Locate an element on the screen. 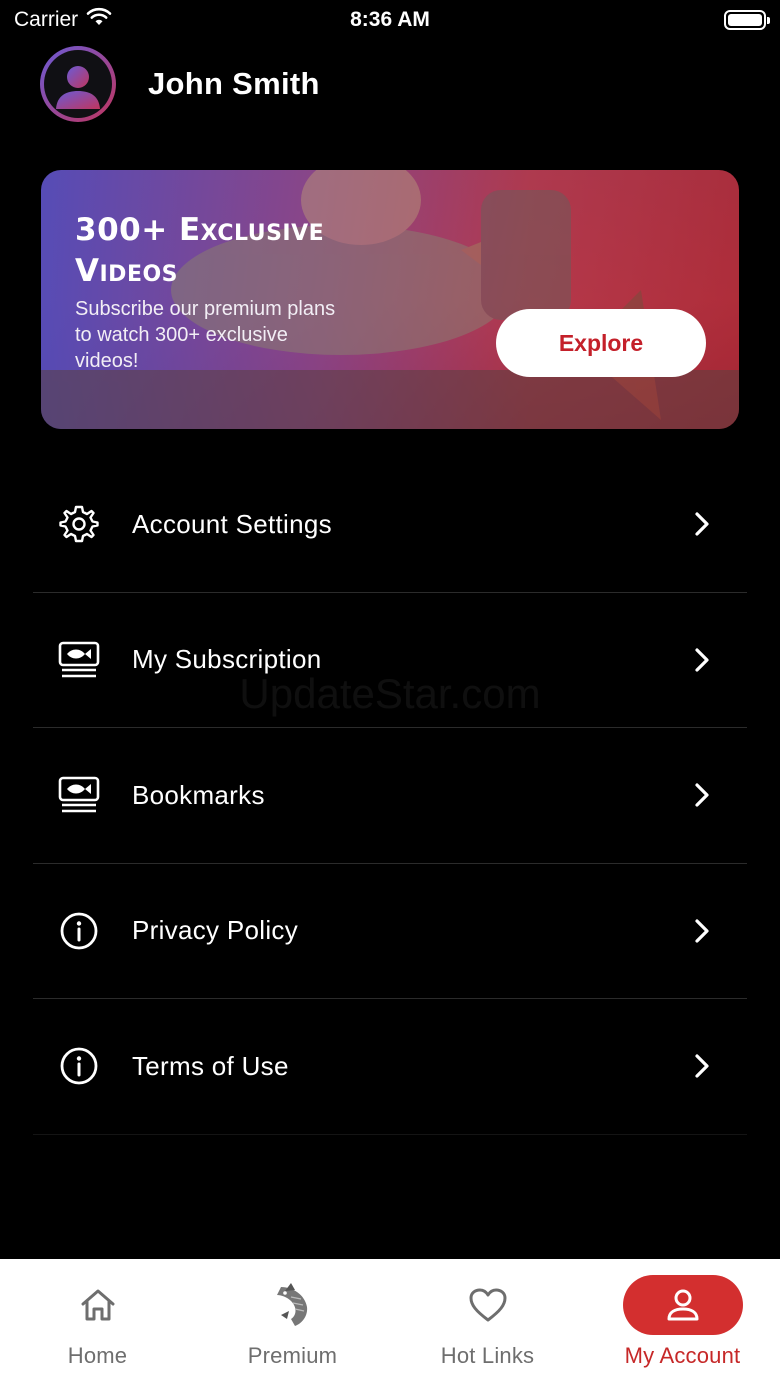 This screenshot has height=1387, width=780. banner-title-line2: Videos is located at coordinates (127, 271).